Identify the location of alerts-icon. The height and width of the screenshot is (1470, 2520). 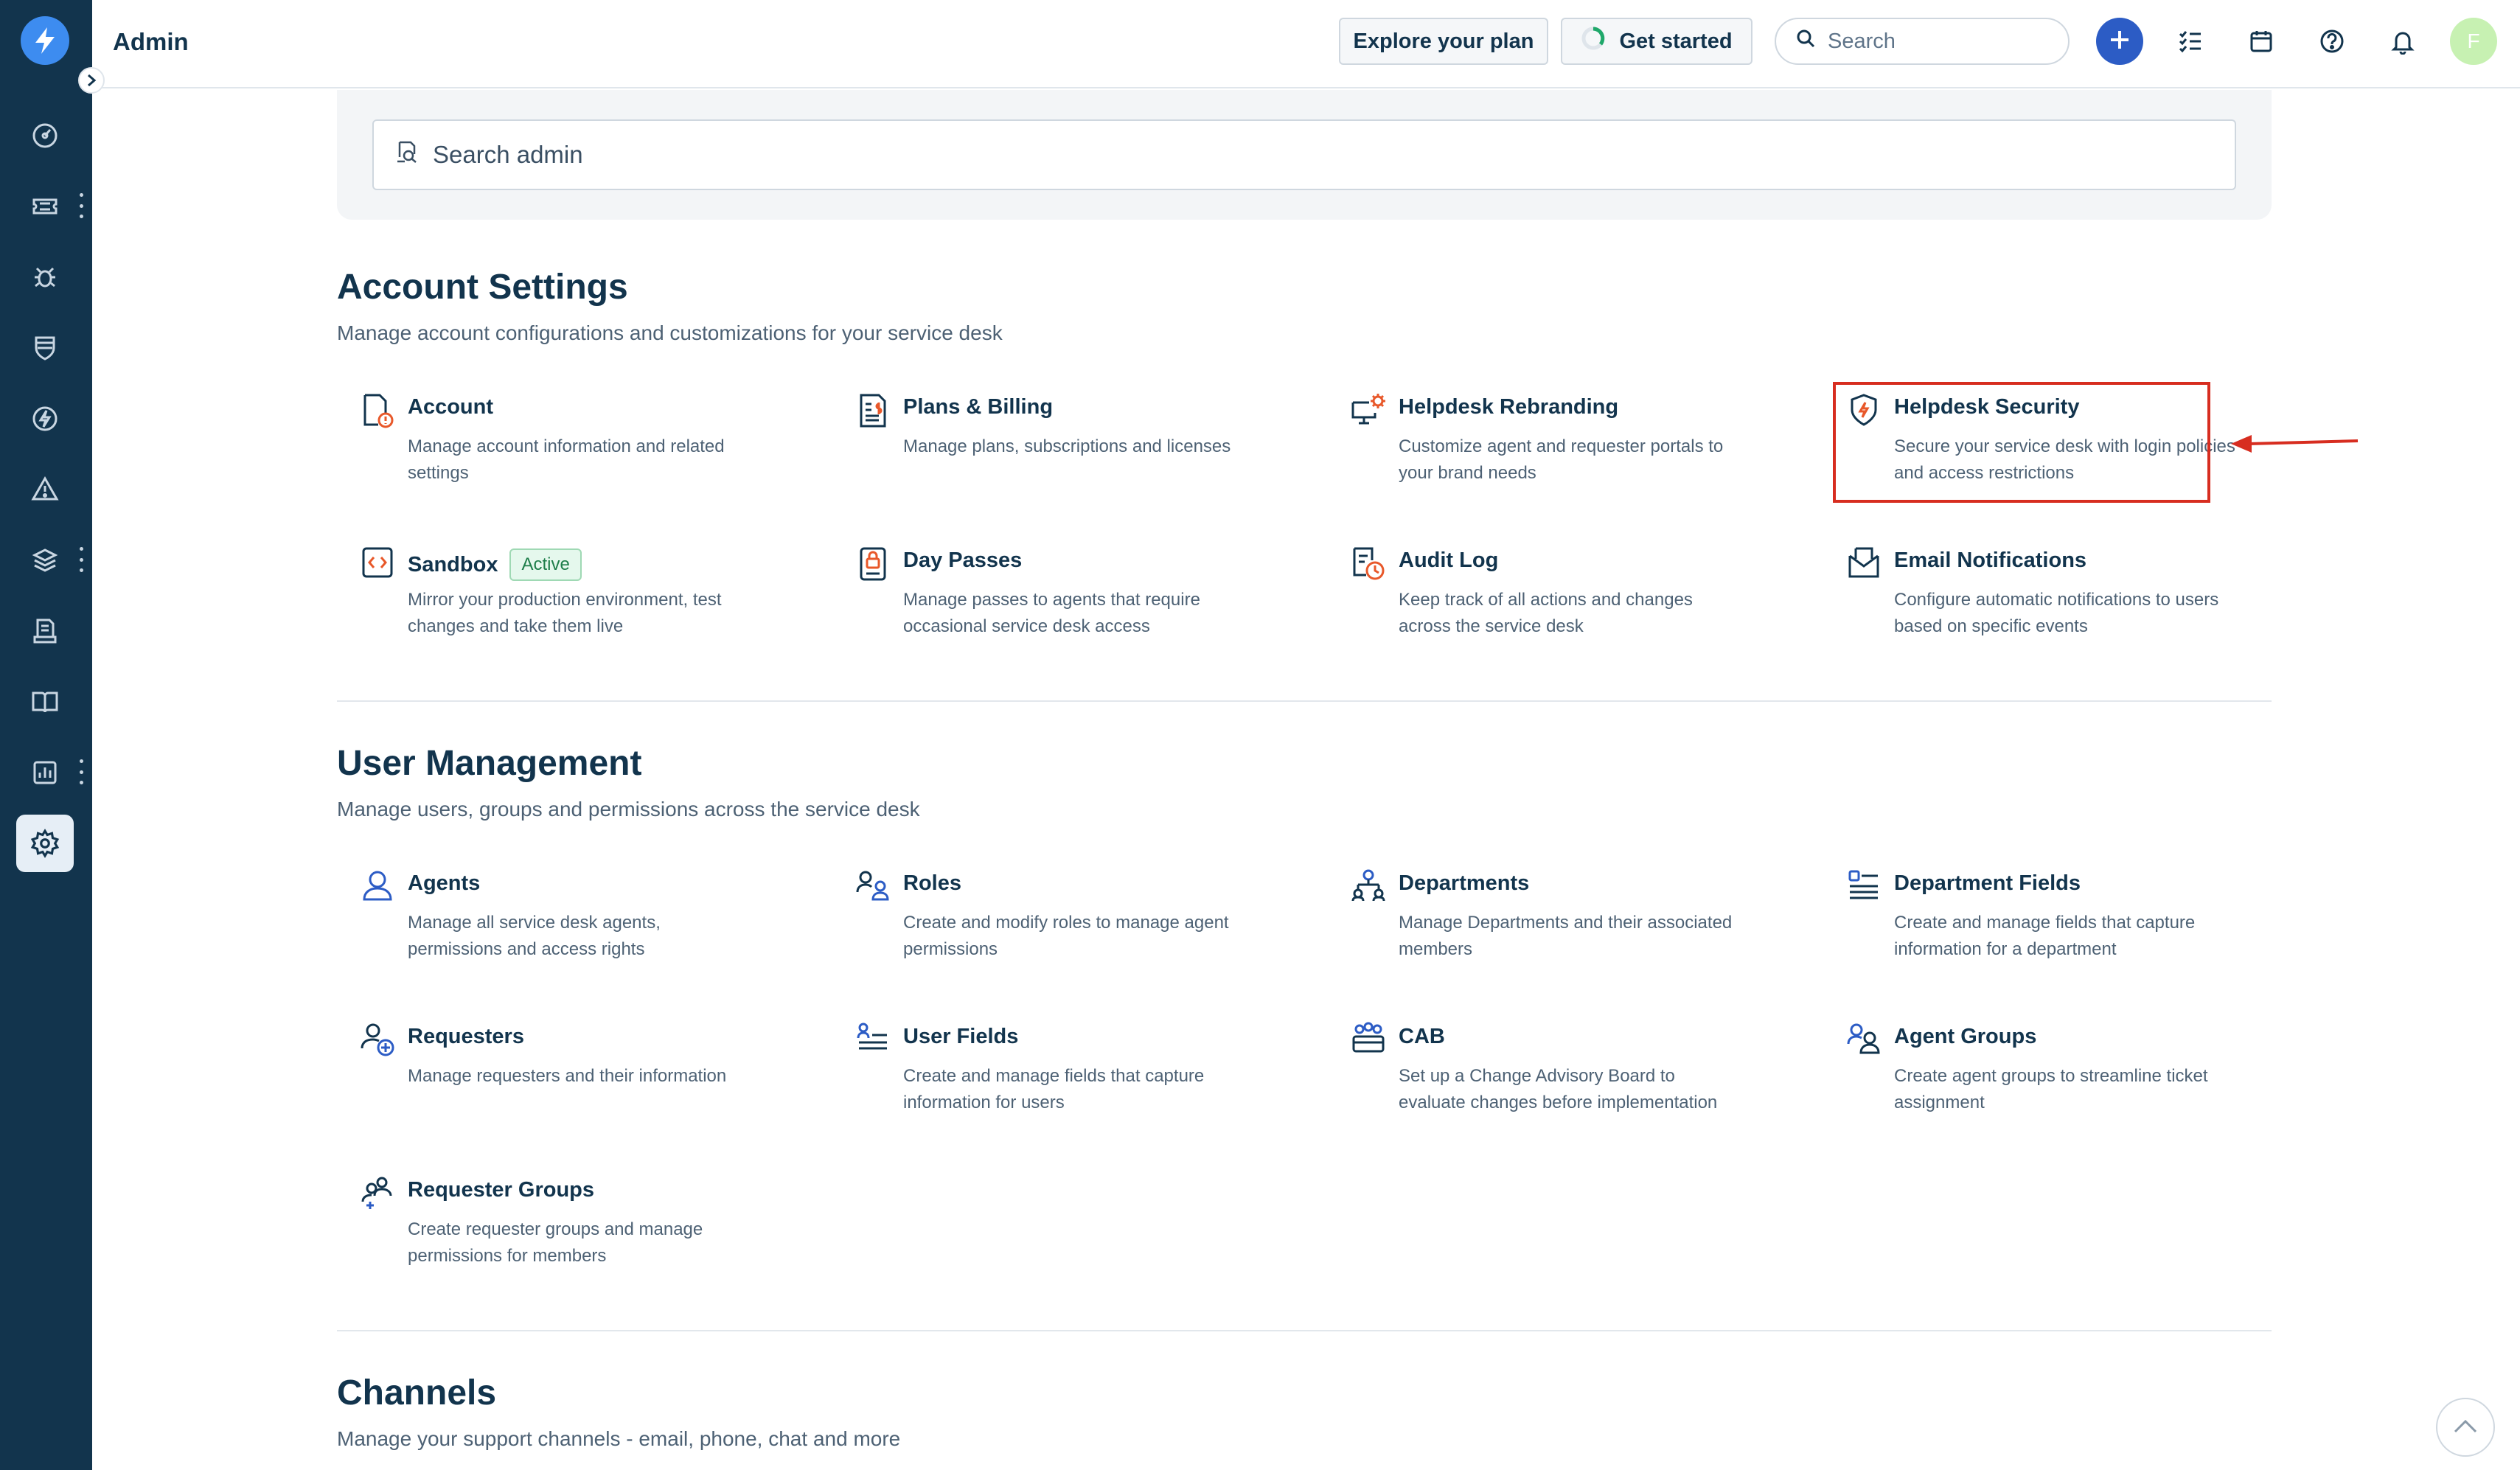
(45, 489).